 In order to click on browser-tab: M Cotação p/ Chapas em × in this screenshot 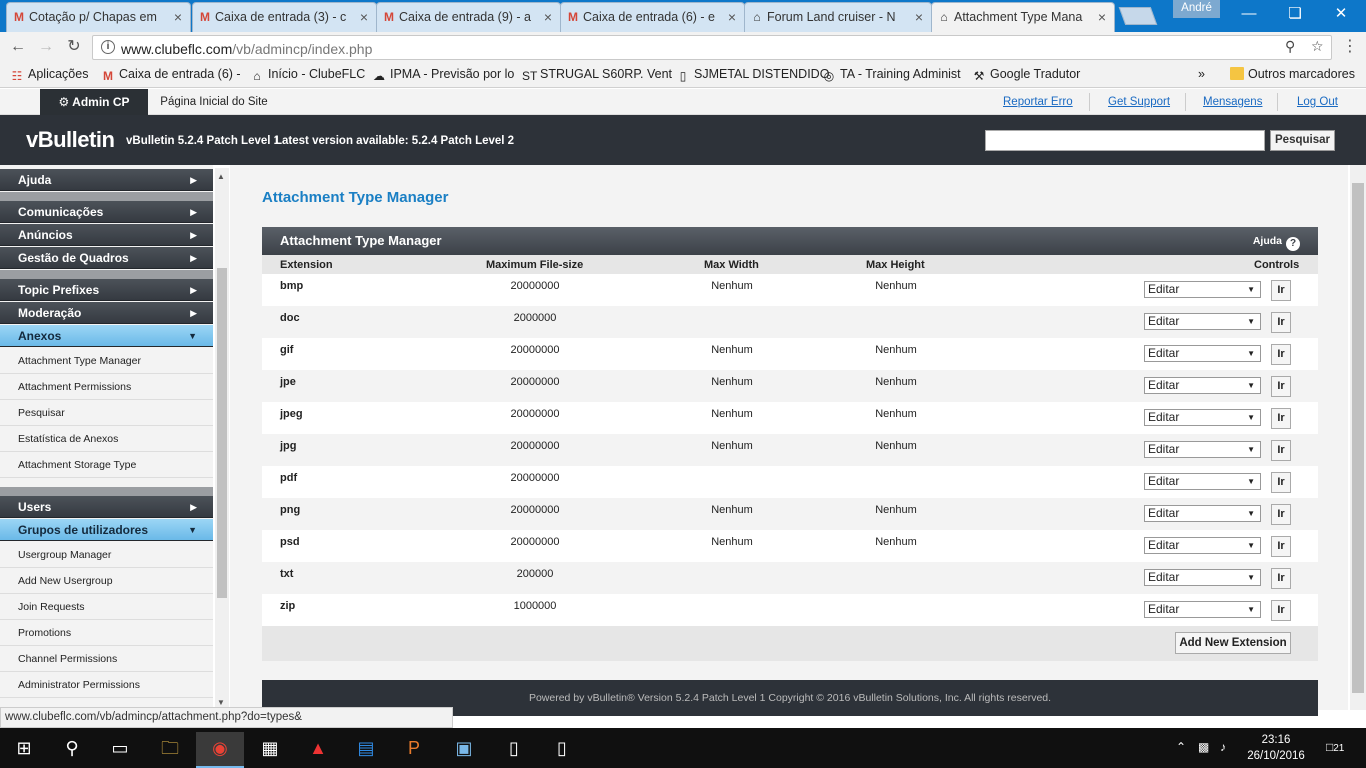, I will do `click(98, 17)`.